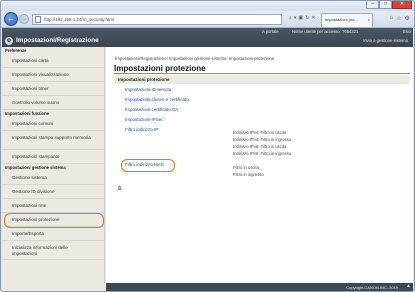 The image size is (415, 292). Describe the element at coordinates (290, 18) in the screenshot. I see `search-icon: ⌕` at that location.